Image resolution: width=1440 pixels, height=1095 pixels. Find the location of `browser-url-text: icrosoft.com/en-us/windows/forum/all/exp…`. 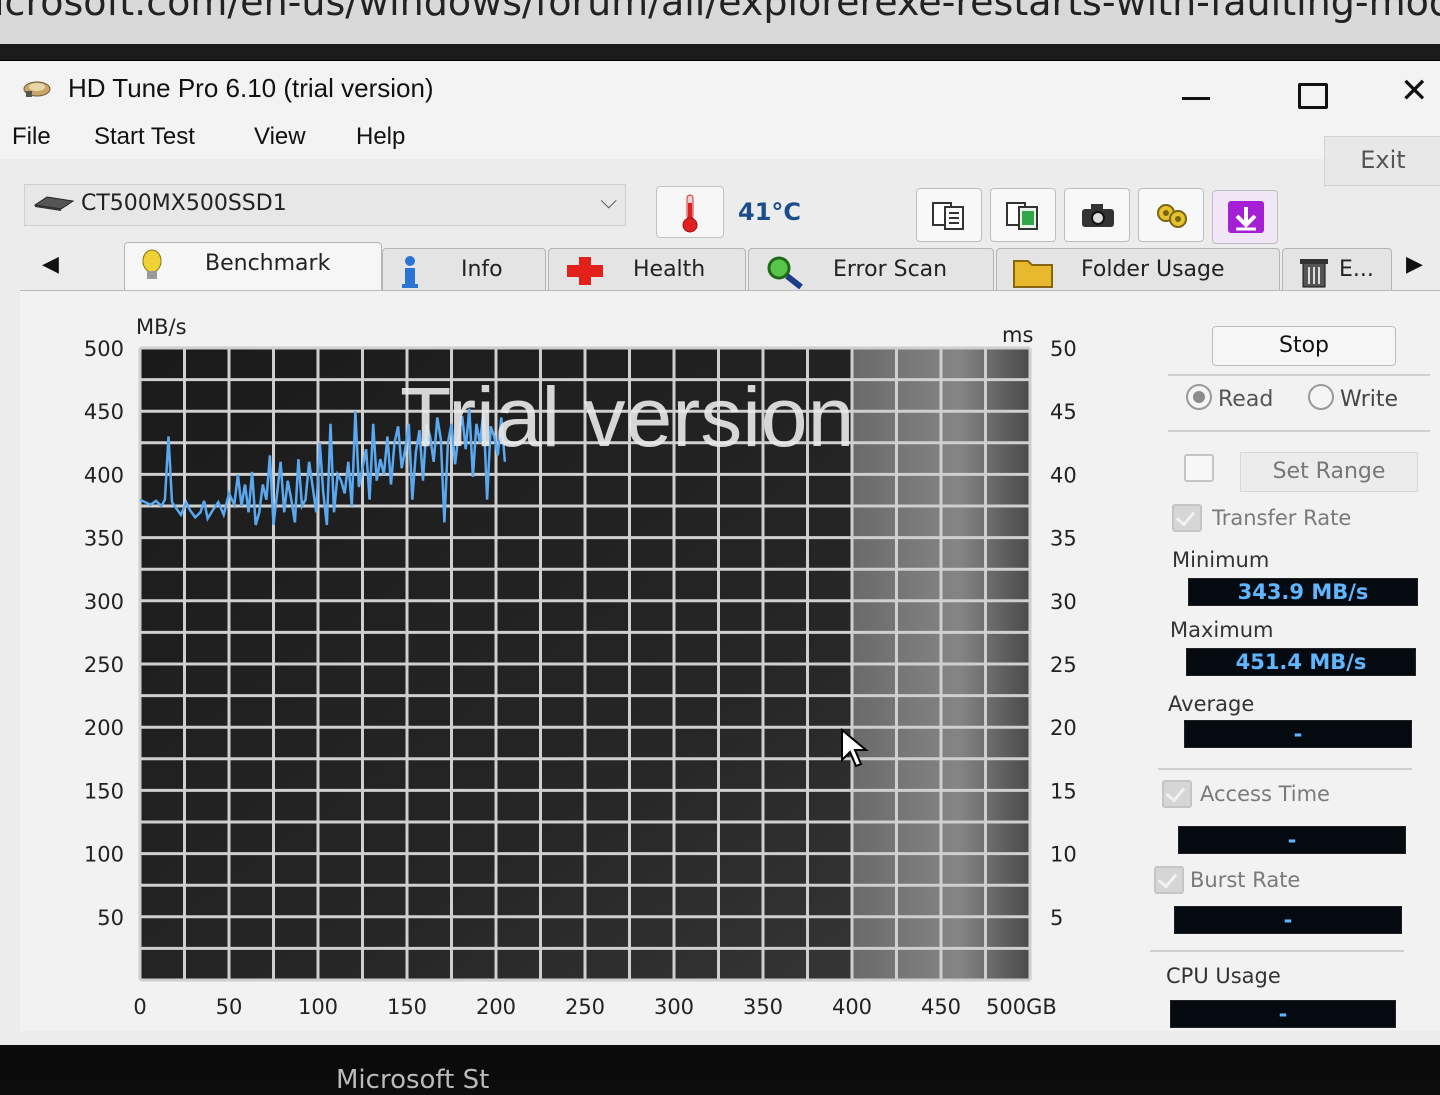

browser-url-text: icrosoft.com/en-us/windows/forum/all/exp… is located at coordinates (720, 12).